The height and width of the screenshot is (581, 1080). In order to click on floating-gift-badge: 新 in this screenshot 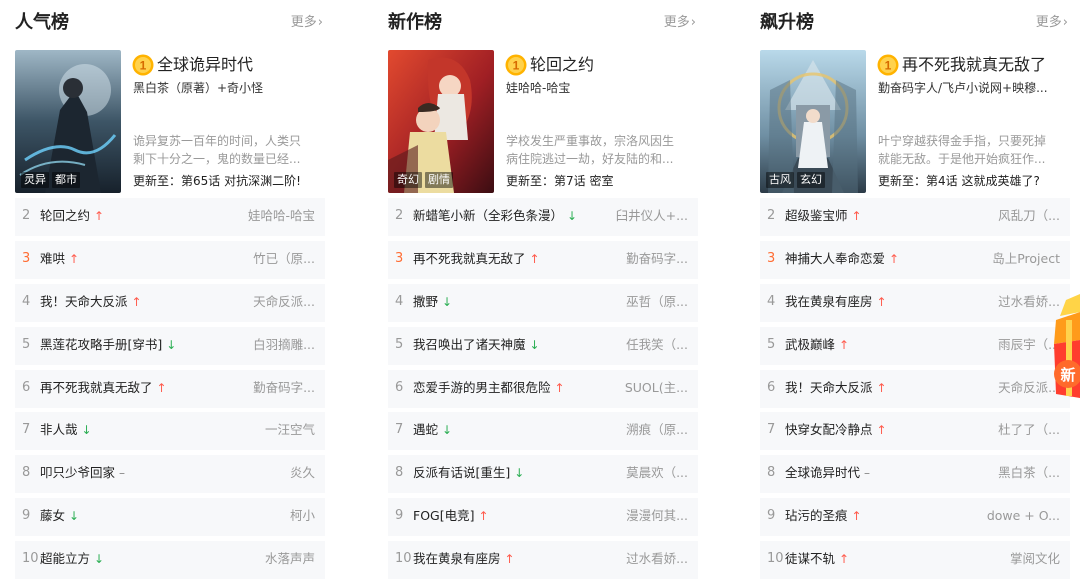, I will do `click(1066, 347)`.